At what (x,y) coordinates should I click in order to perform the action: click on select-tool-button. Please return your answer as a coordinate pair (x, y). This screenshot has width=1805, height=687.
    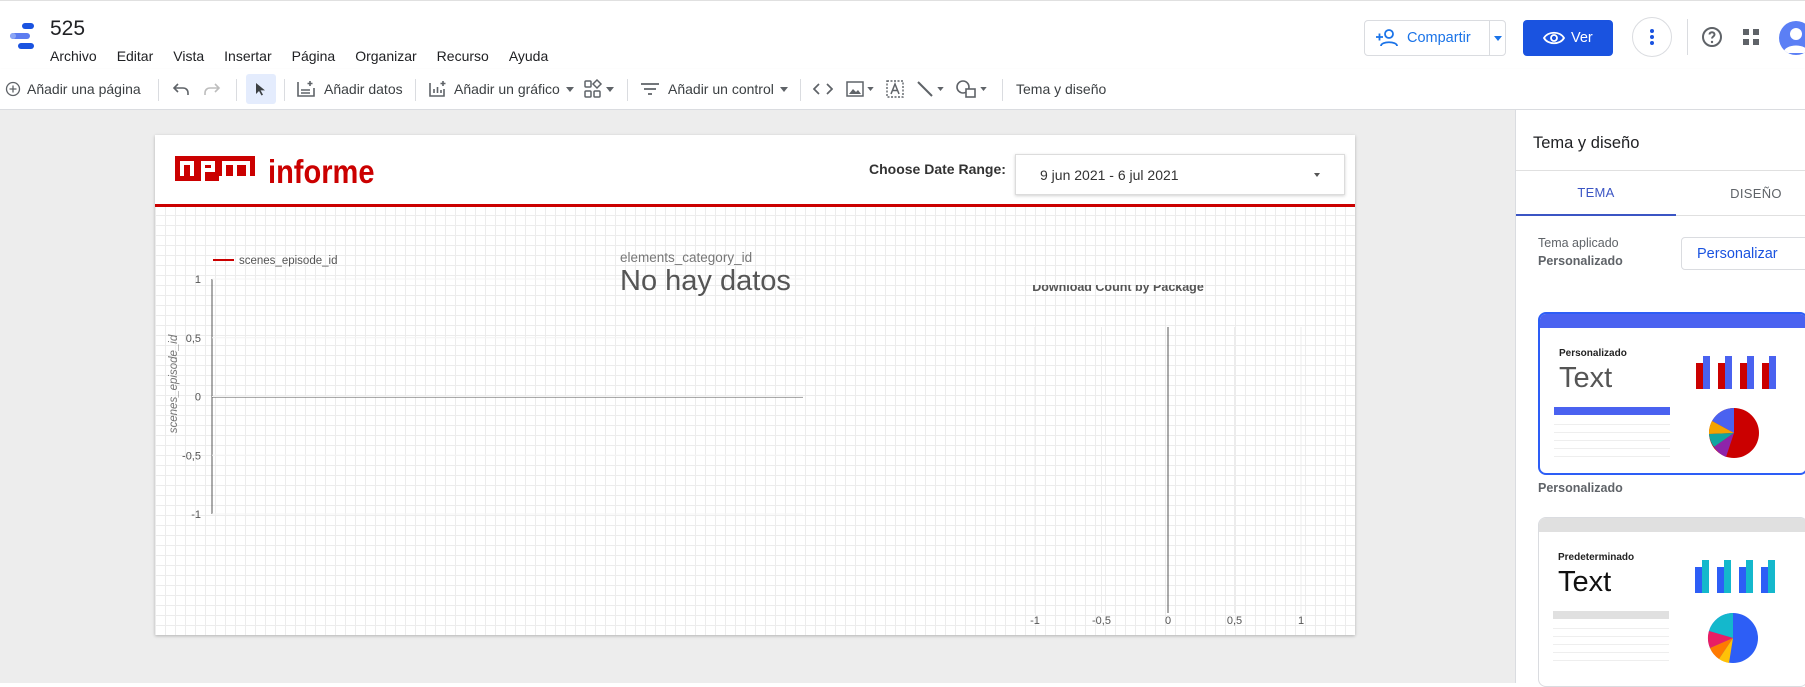
    Looking at the image, I should click on (261, 89).